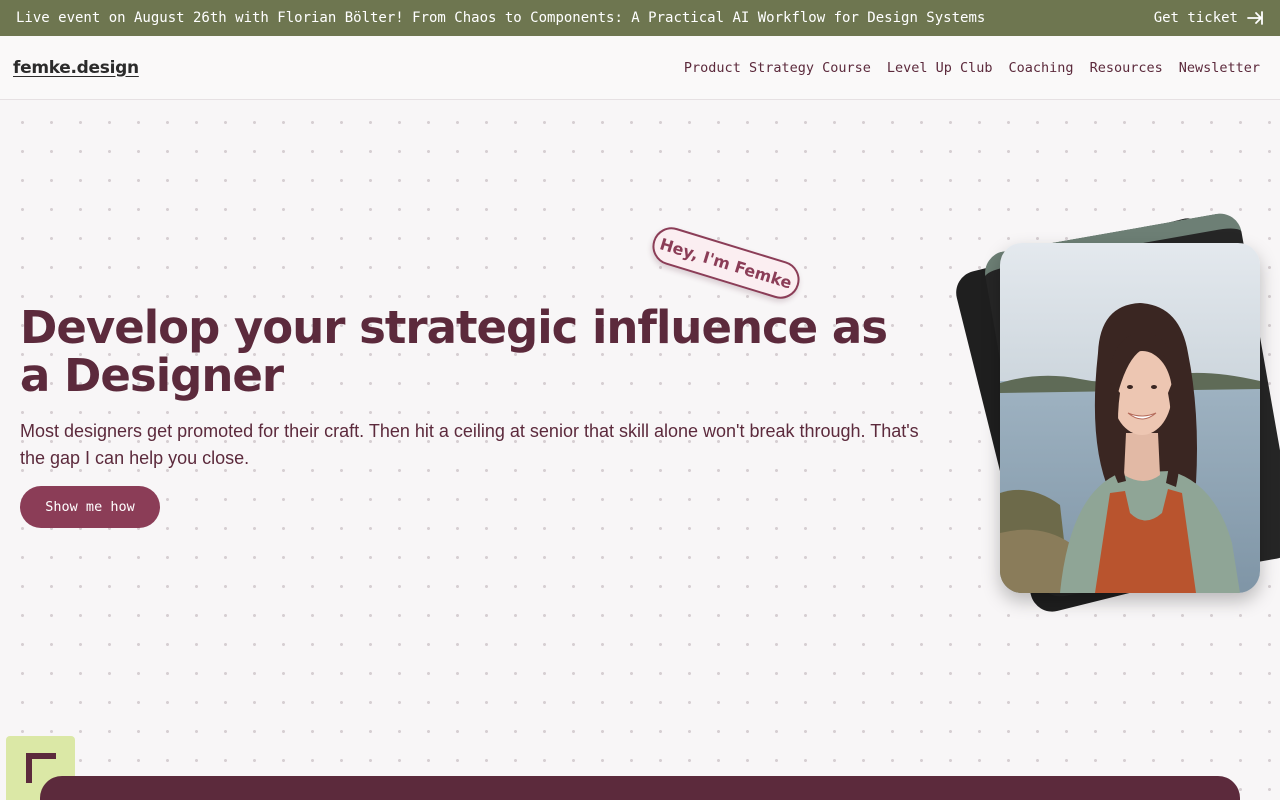 Image resolution: width=1280 pixels, height=800 pixels. Describe the element at coordinates (1219, 68) in the screenshot. I see `nav-item-newsletter: Newsletter` at that location.